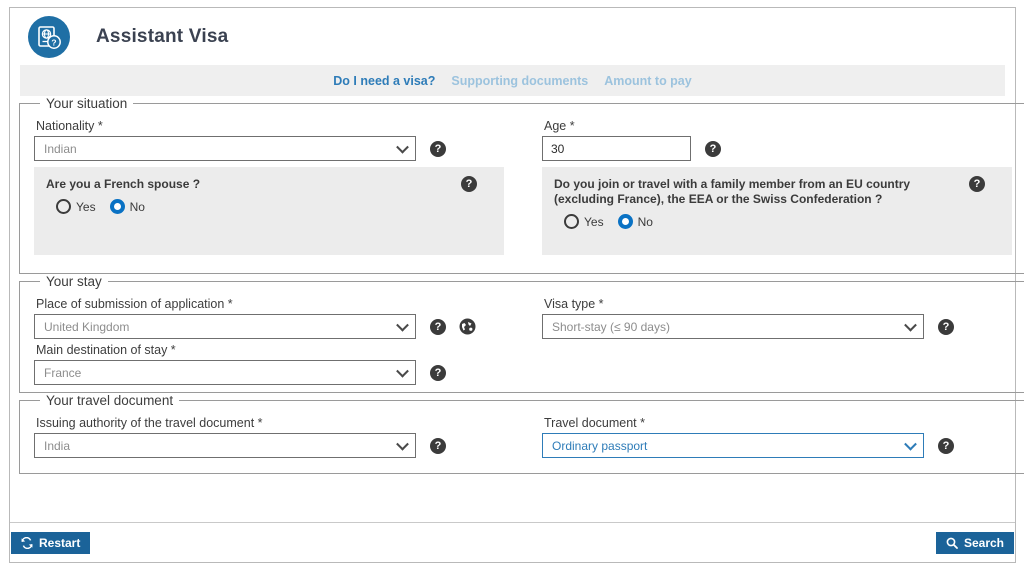  I want to click on eu-family-help-icon: ?, so click(977, 184).